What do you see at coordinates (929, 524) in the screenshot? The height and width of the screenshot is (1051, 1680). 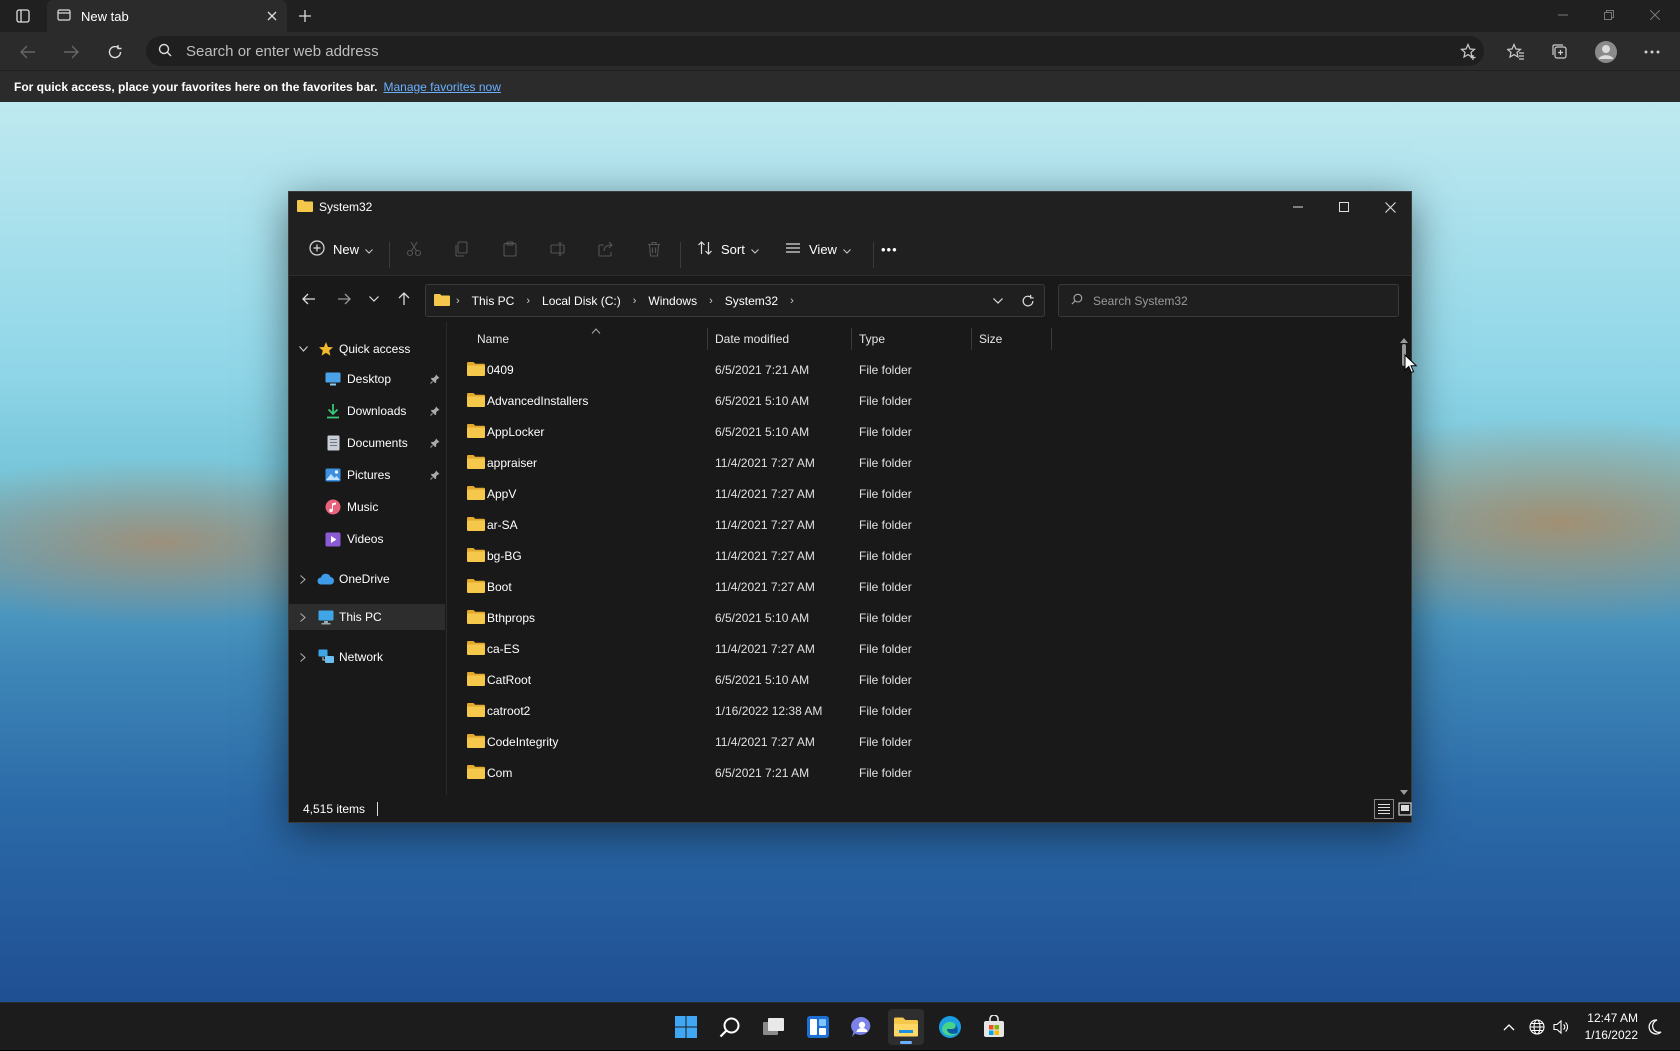 I see `table-row: ar-SA 11/4/2021 7:27 AM File folder` at bounding box center [929, 524].